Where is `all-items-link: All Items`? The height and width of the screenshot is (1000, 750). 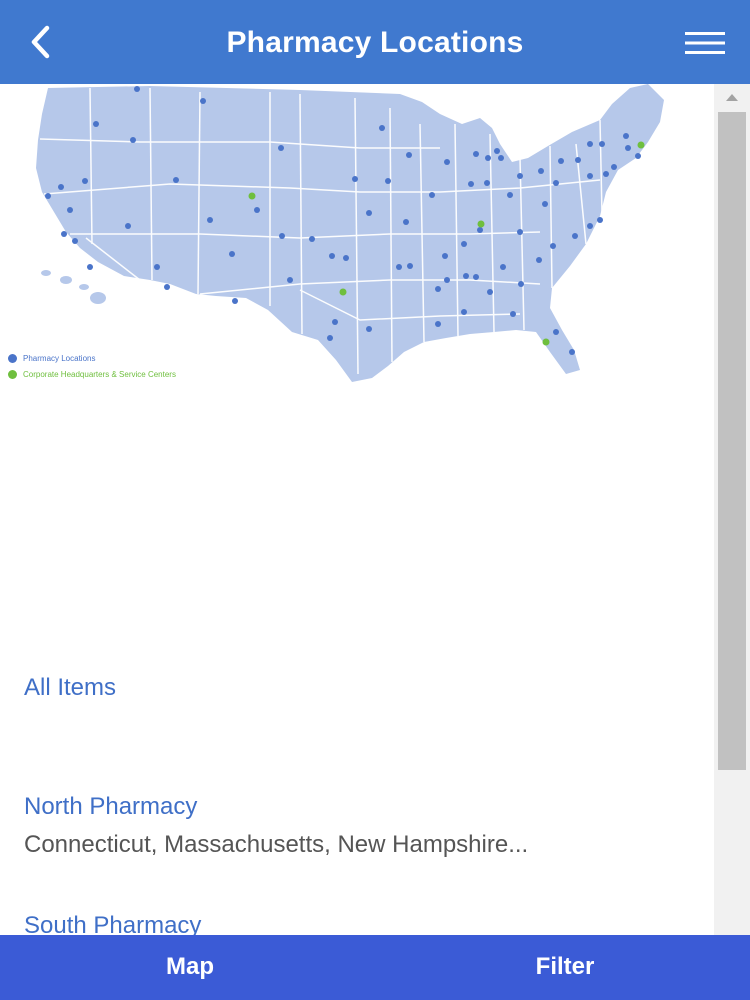
all-items-link: All Items is located at coordinates (364, 688).